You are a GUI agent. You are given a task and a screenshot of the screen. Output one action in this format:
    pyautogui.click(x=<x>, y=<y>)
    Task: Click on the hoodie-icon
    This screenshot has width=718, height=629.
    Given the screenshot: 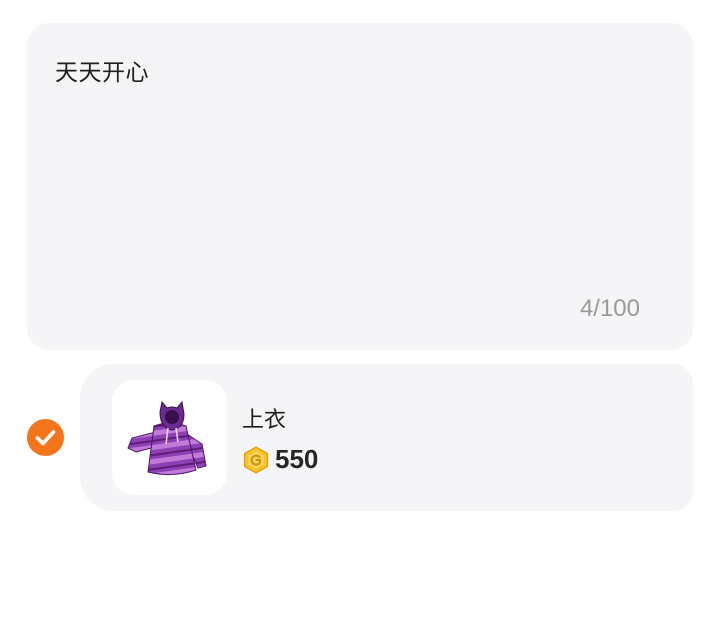 What is the action you would take?
    pyautogui.click(x=167, y=438)
    